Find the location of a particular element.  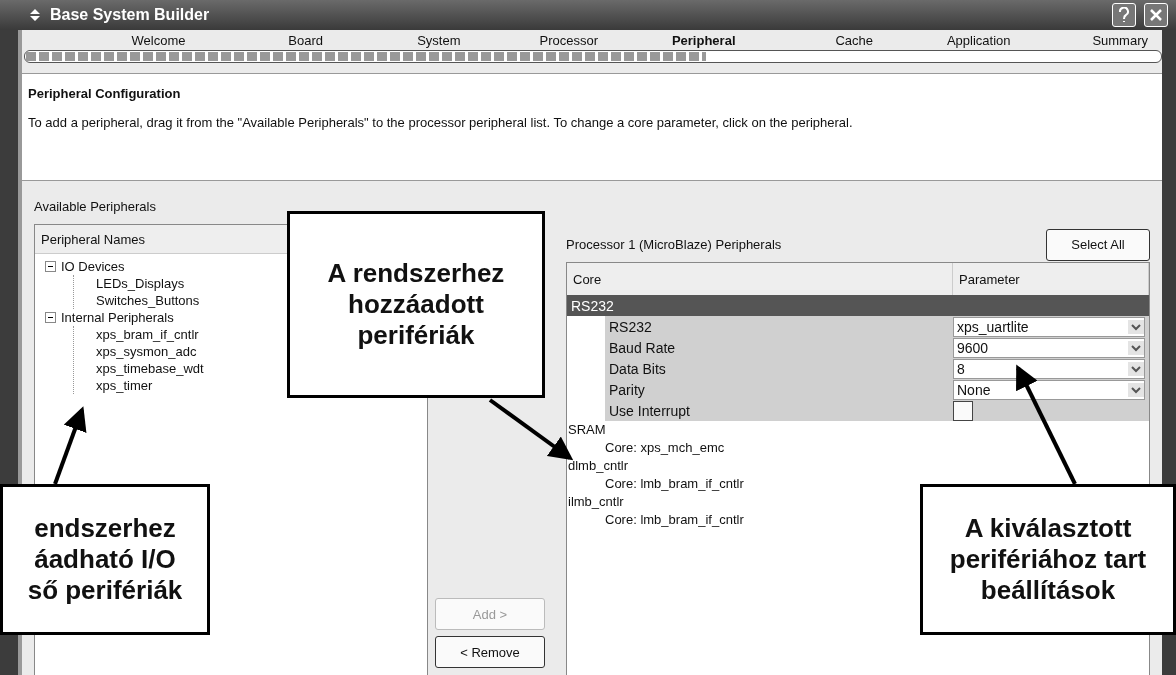

parameter-dropdown: 9600 is located at coordinates (1049, 347).